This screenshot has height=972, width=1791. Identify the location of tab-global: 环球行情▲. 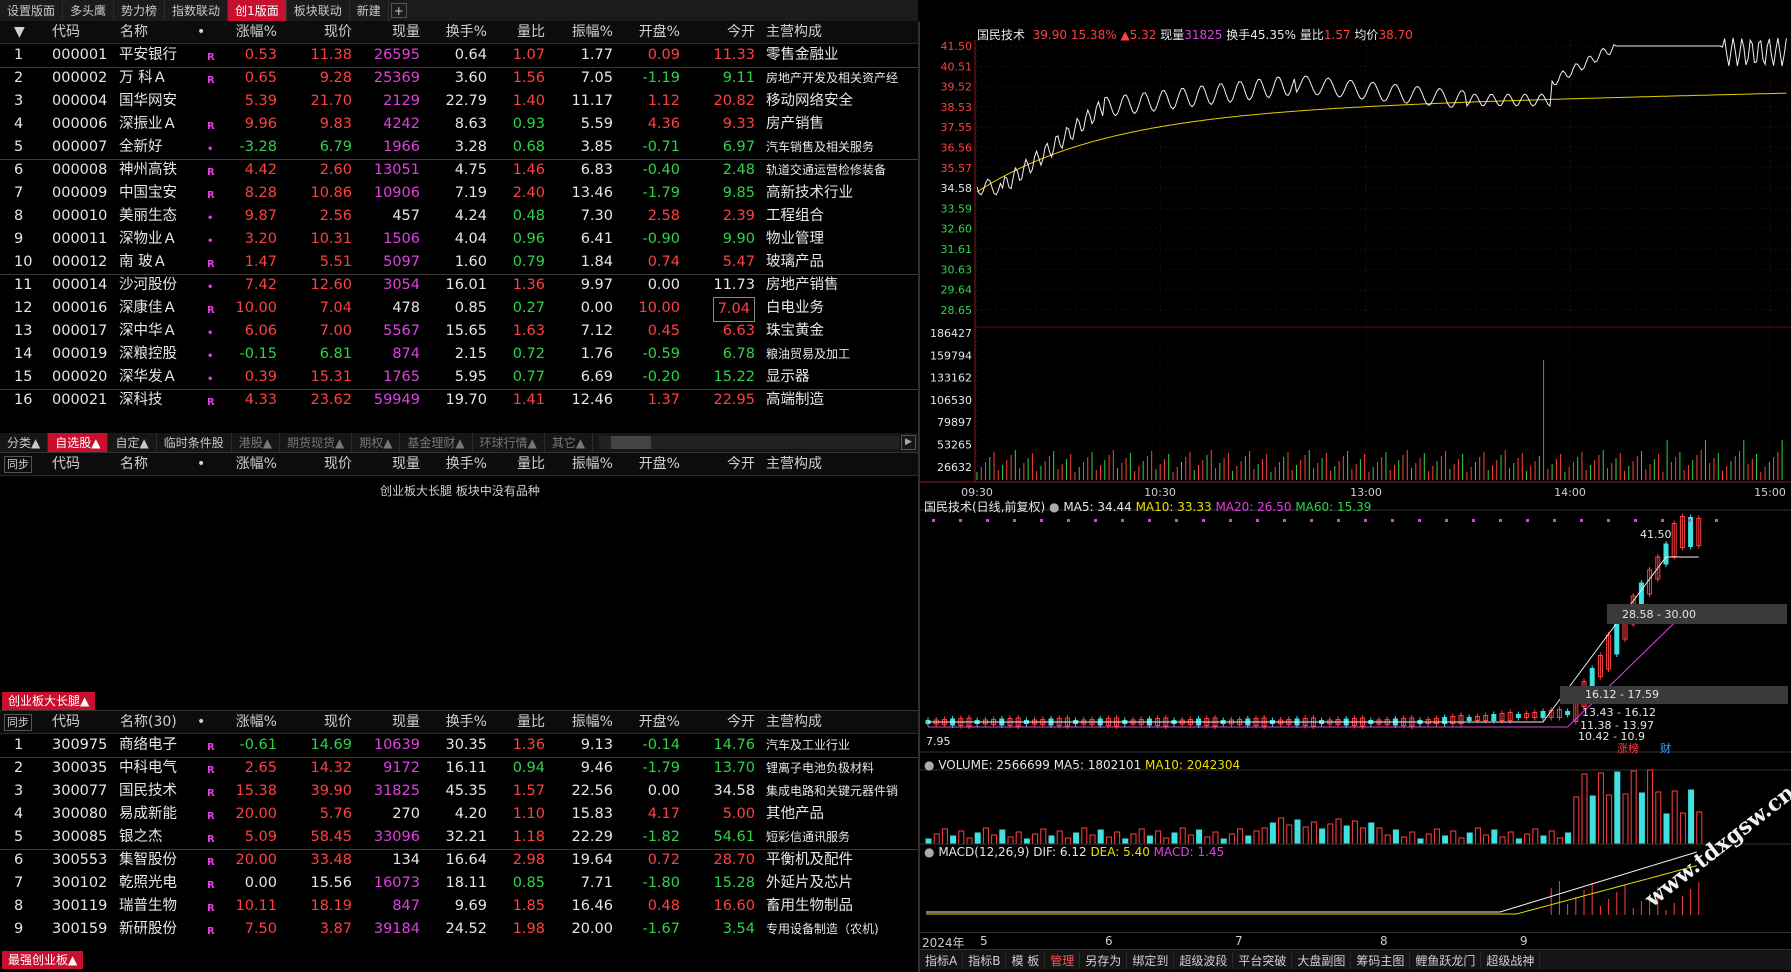
(509, 442).